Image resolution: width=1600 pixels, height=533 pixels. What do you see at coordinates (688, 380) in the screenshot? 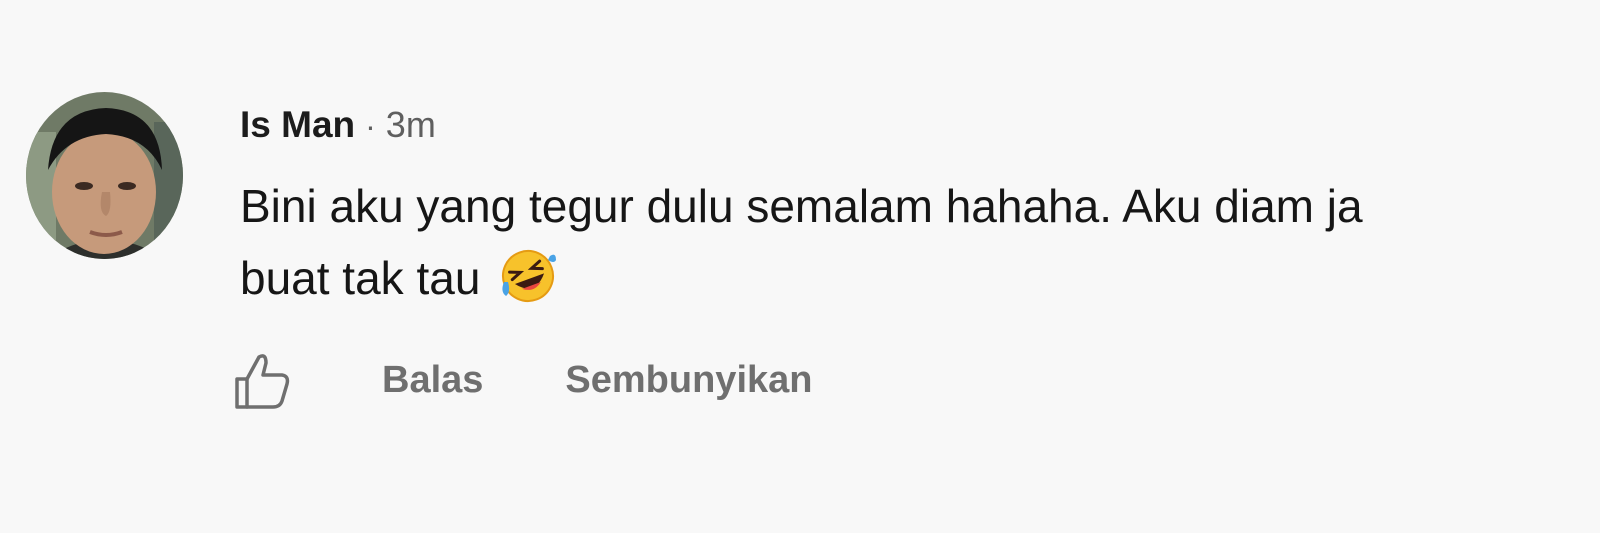
I see `hide-button: Sembunyikan` at bounding box center [688, 380].